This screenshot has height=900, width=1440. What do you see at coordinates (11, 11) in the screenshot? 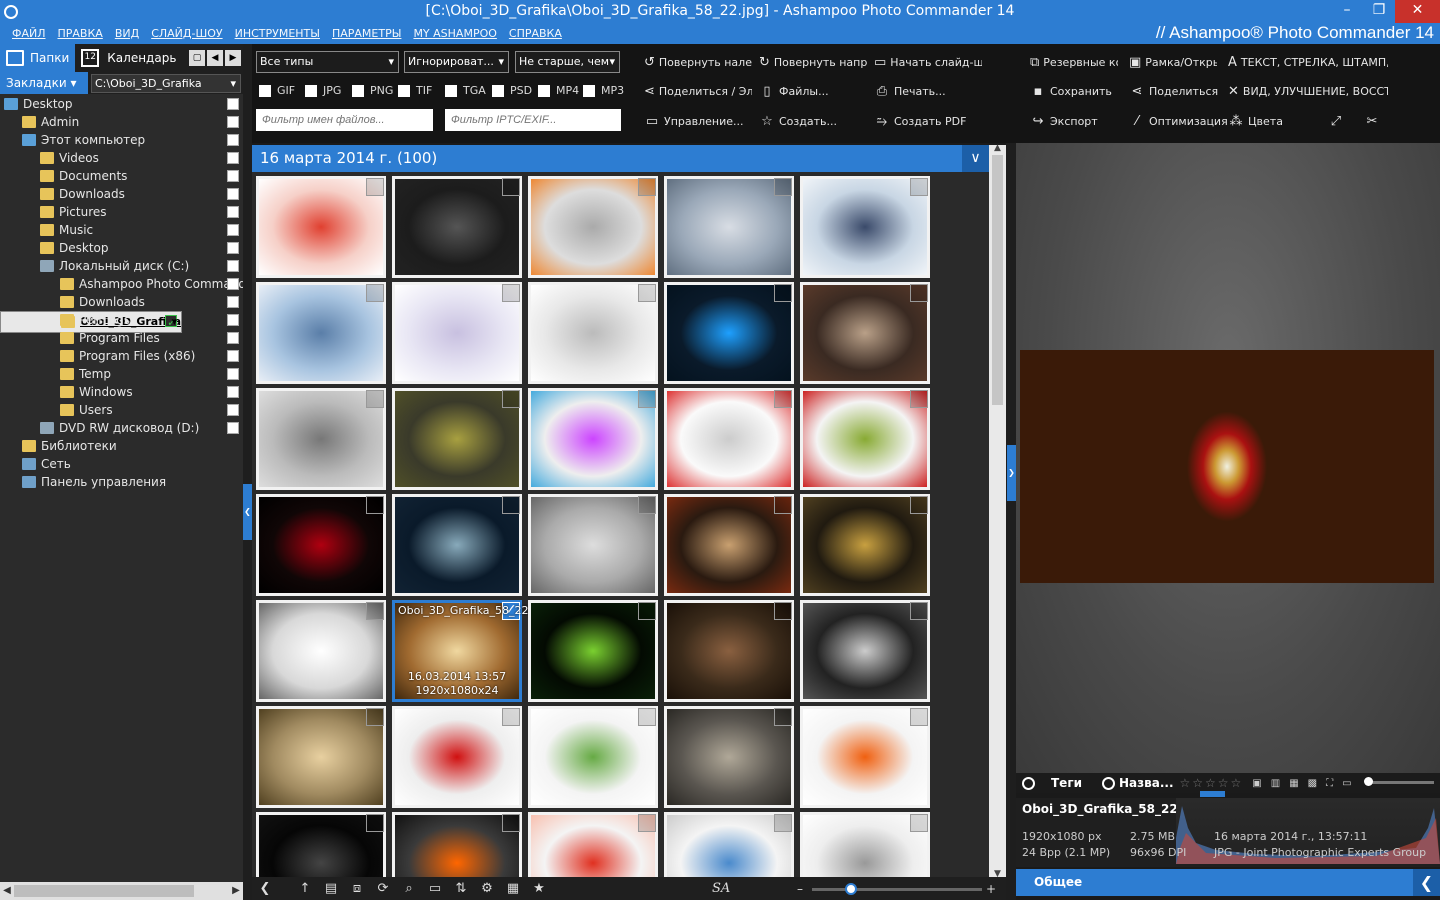
I see `app-icon` at bounding box center [11, 11].